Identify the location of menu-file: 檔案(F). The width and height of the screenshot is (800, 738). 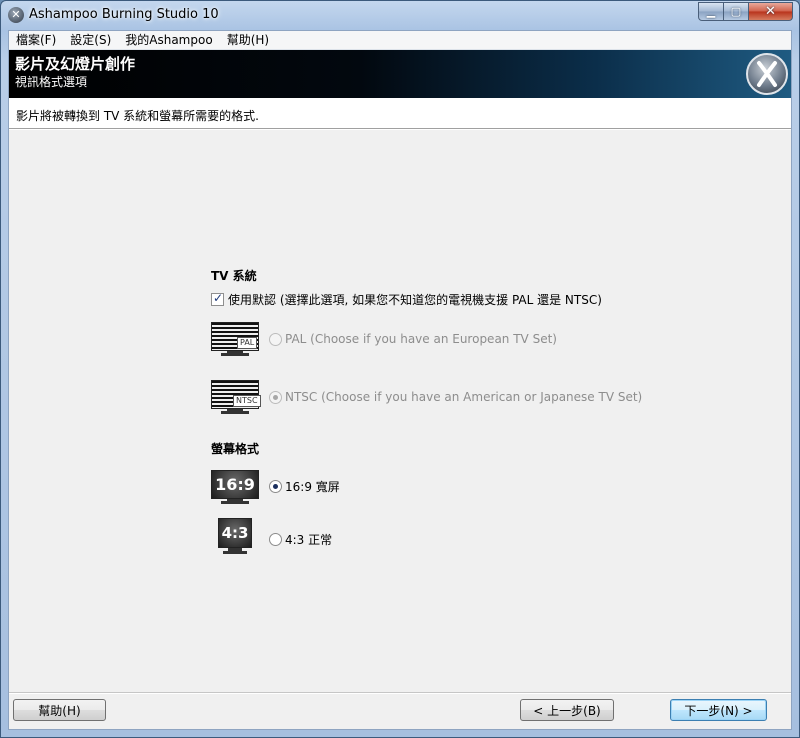
(36, 40).